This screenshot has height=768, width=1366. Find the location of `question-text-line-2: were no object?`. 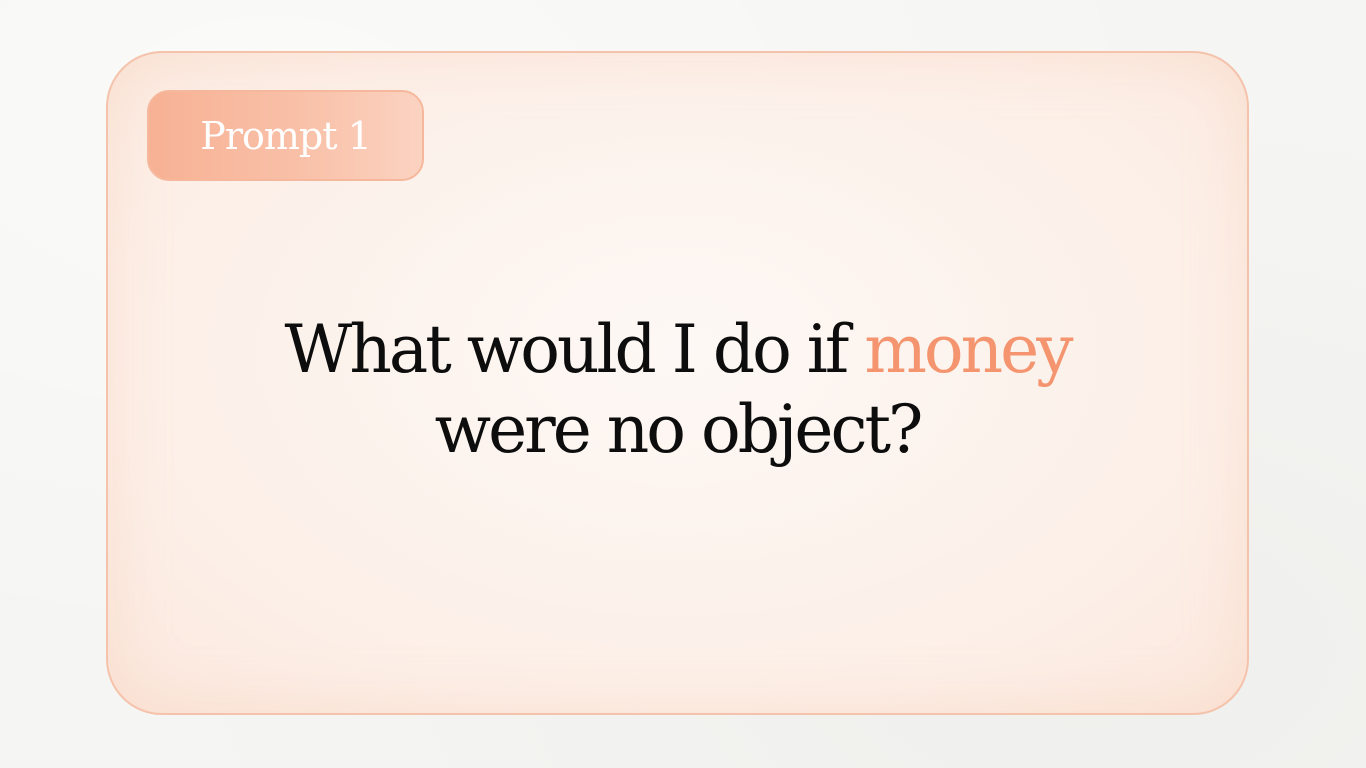

question-text-line-2: were no object? is located at coordinates (679, 429).